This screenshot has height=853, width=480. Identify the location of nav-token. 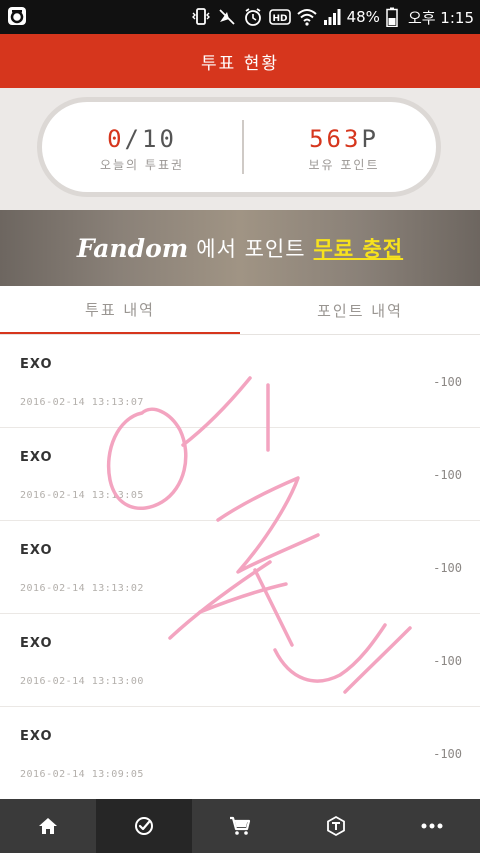
(336, 826).